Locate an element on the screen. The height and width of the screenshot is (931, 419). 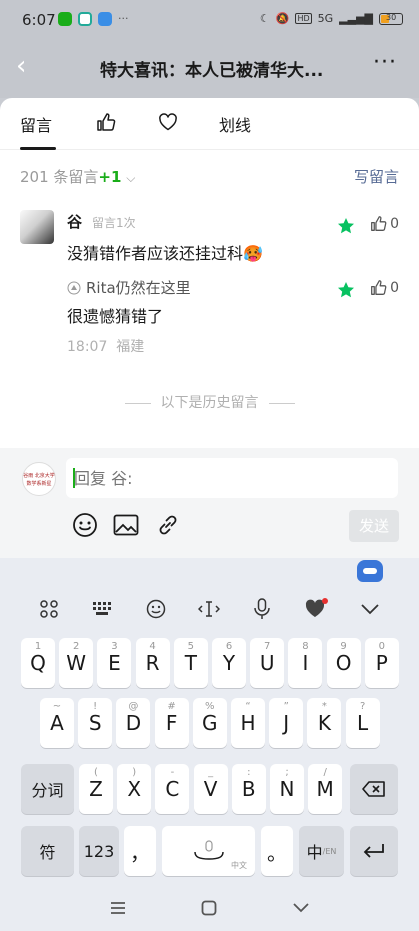
key-label: C is located at coordinates (172, 789).